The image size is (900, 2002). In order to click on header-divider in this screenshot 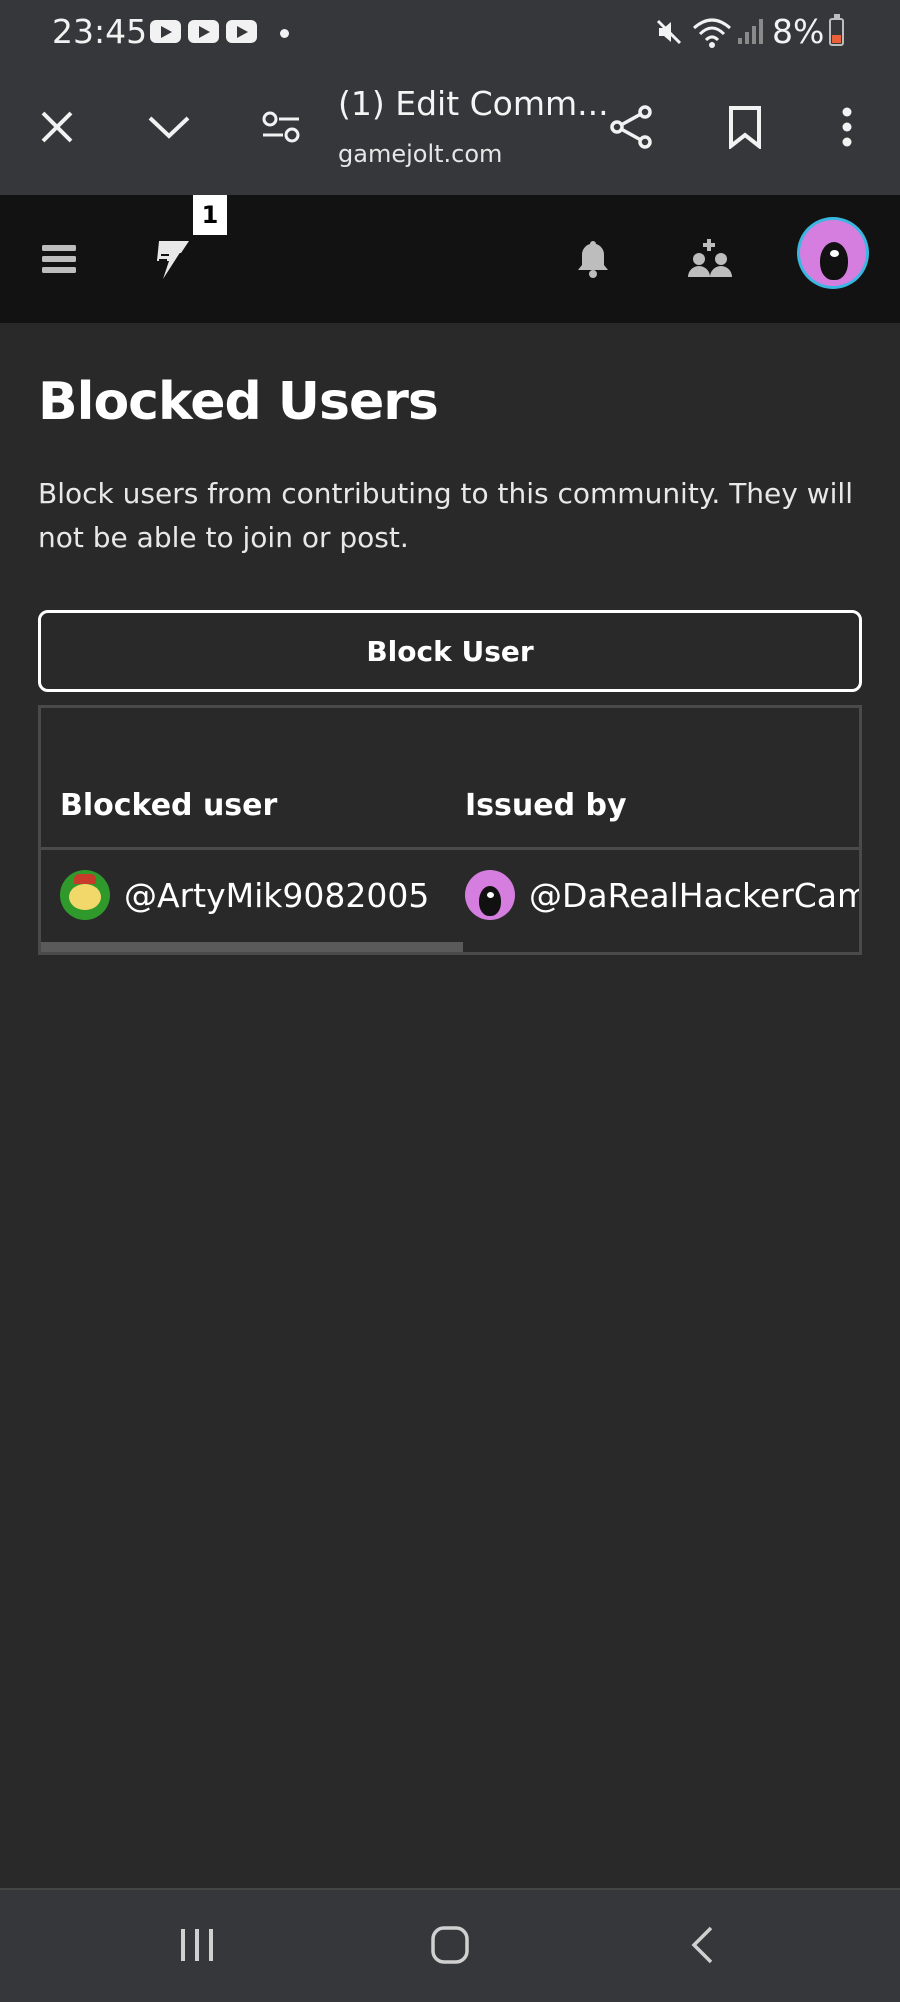, I will do `click(450, 848)`.